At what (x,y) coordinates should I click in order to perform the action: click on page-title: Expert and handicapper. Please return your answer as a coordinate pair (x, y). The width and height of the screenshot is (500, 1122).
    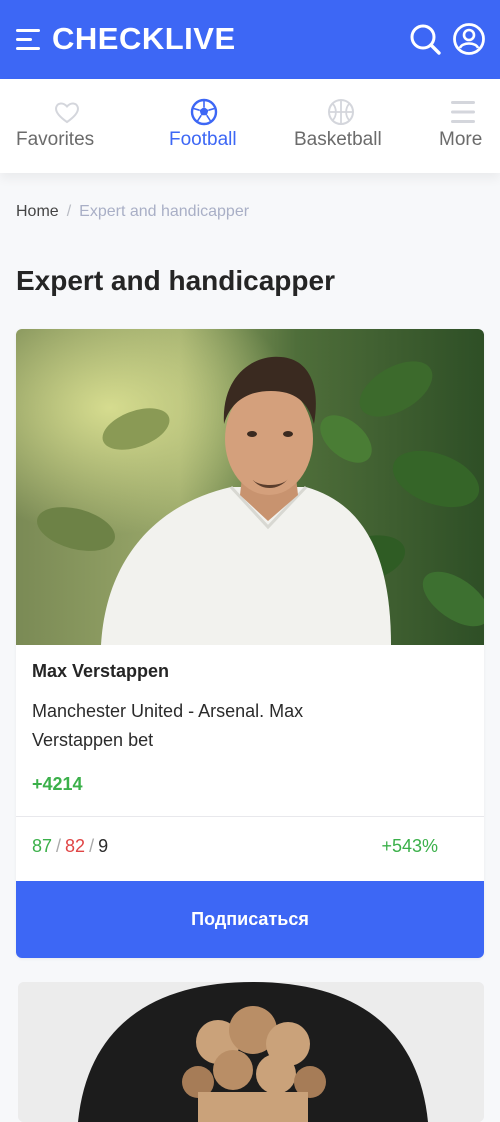
    Looking at the image, I should click on (175, 280).